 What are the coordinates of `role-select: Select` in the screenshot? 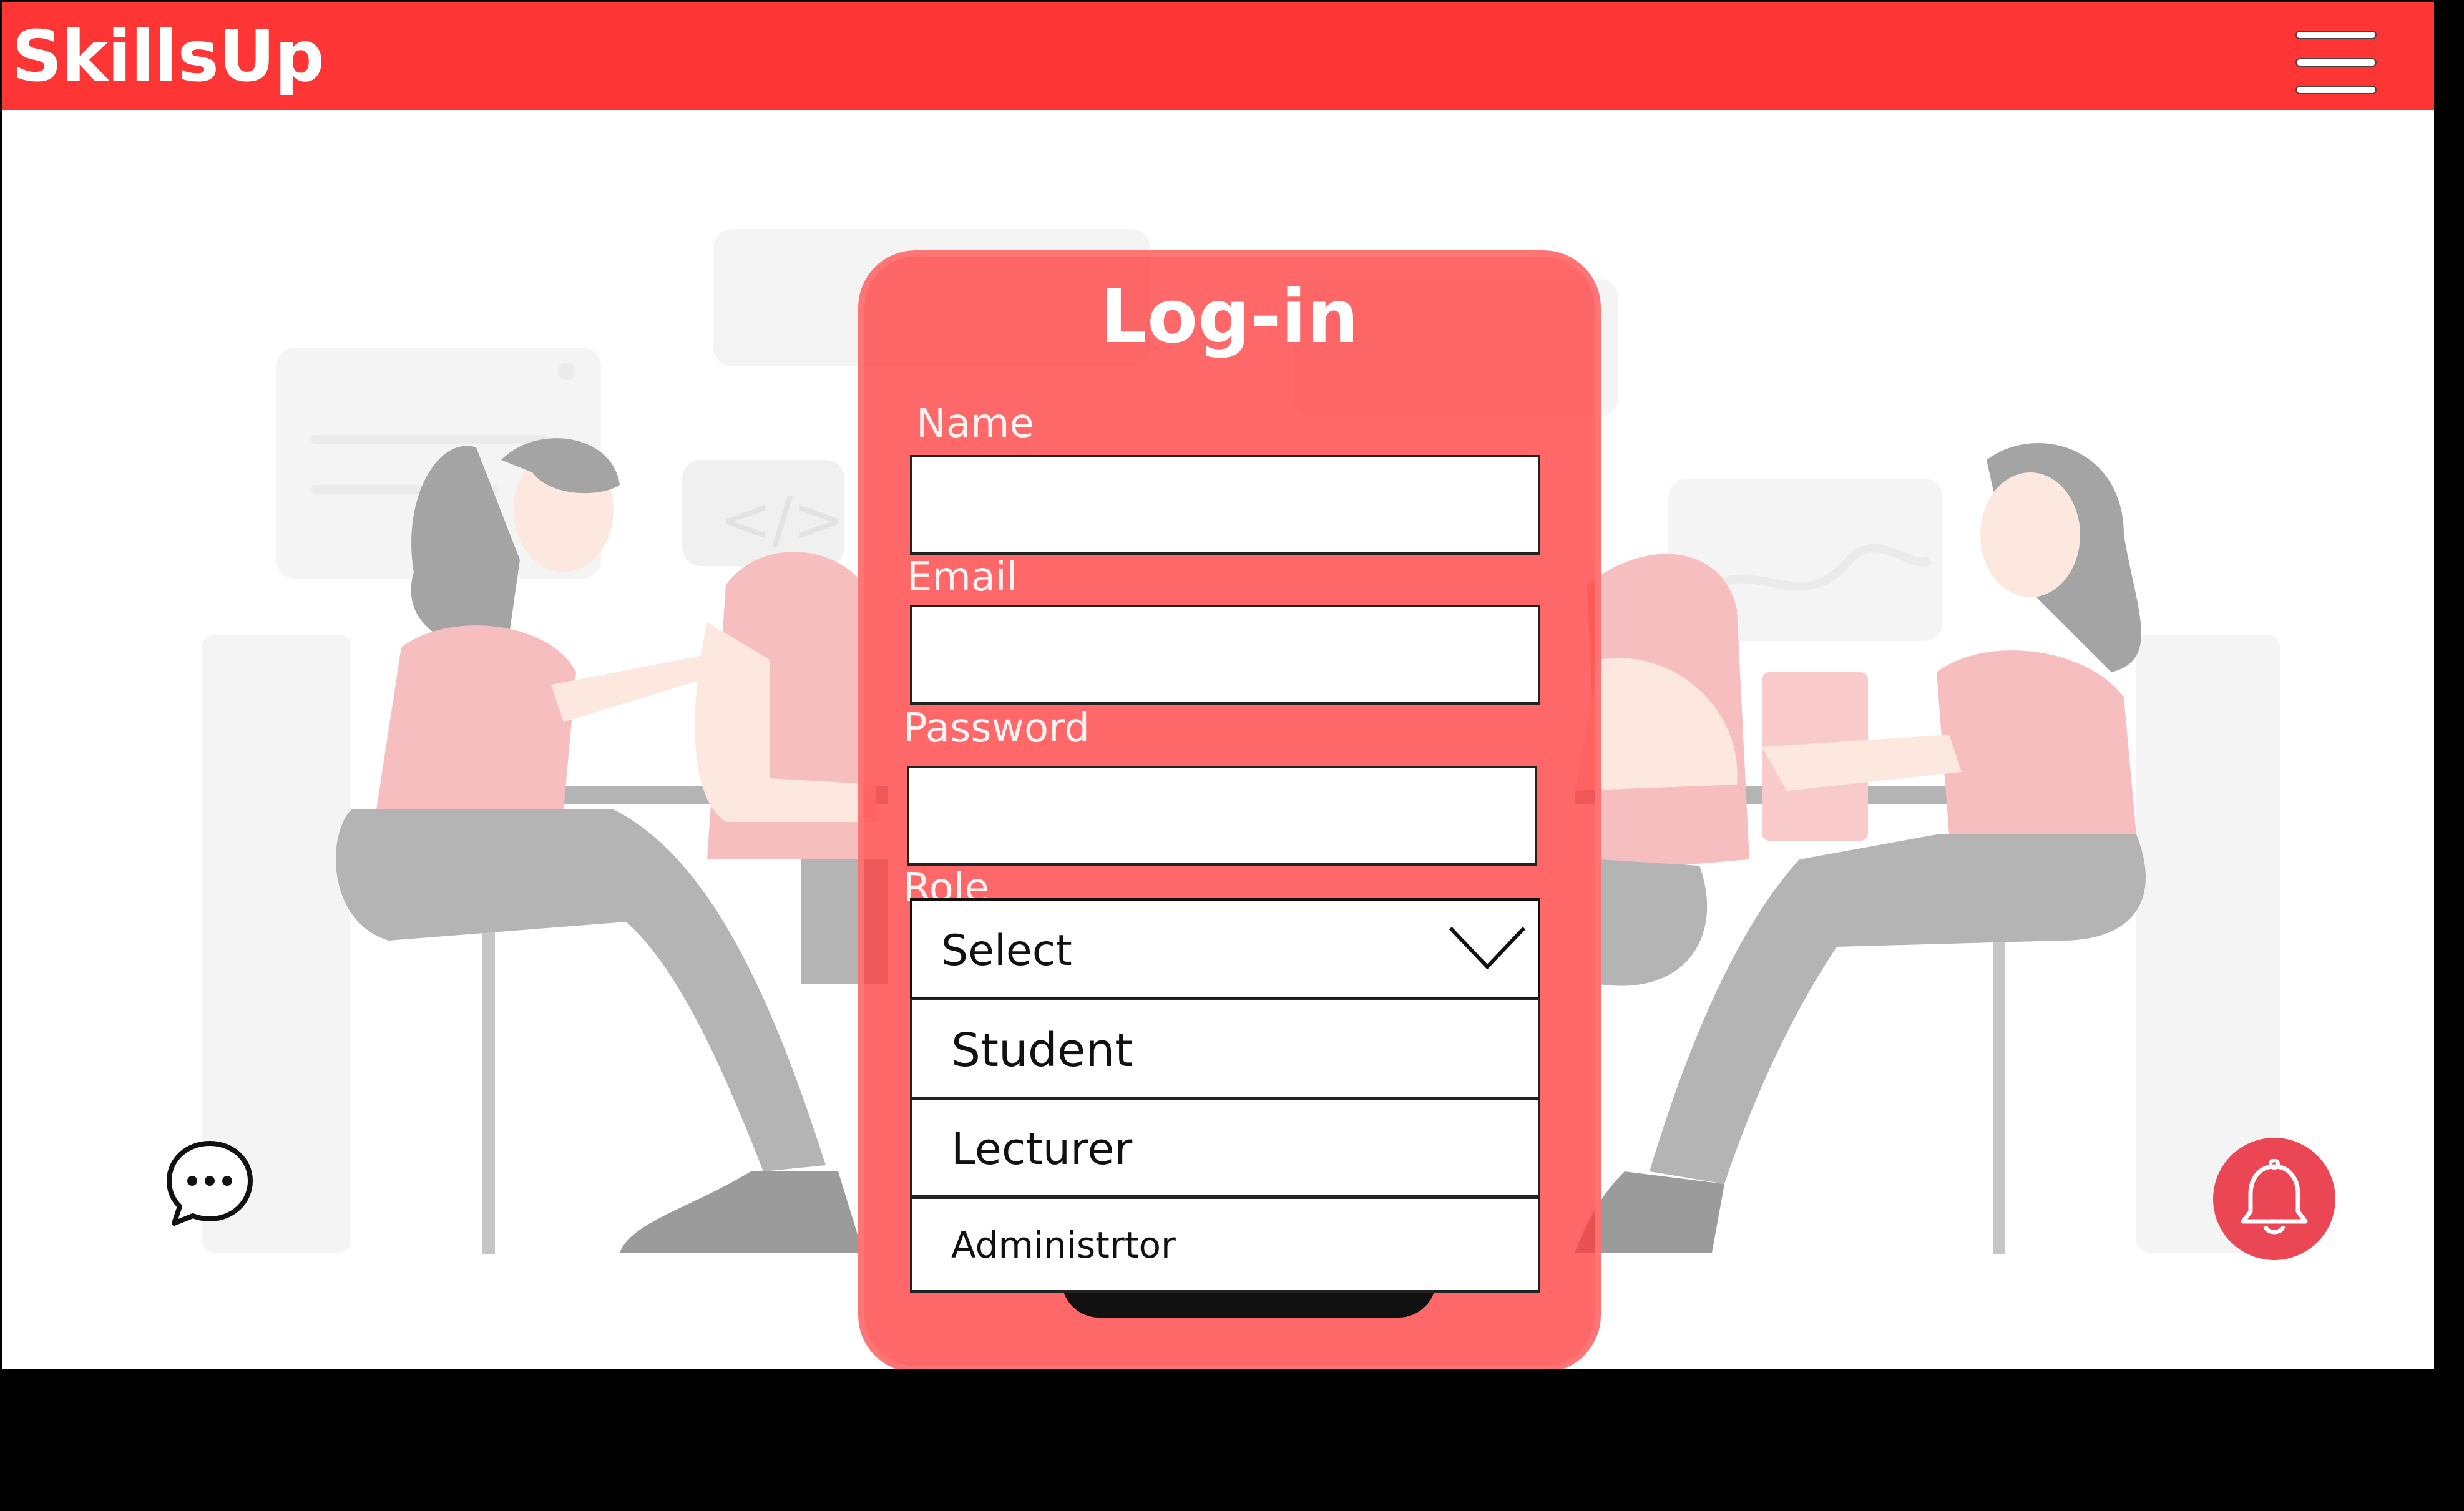 It's located at (1225, 948).